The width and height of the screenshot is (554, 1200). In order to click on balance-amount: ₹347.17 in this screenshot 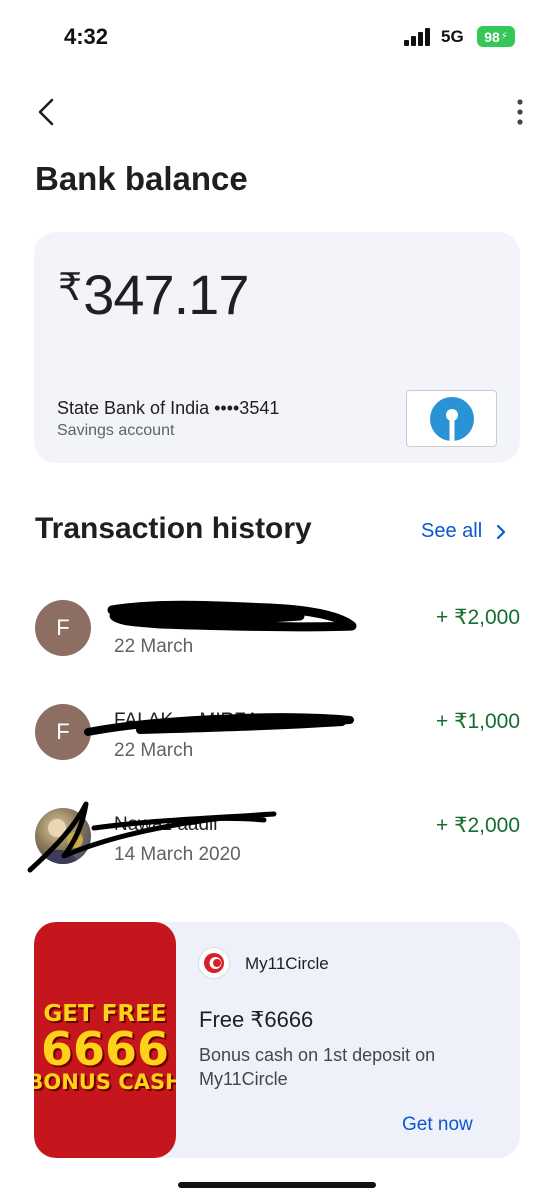, I will do `click(153, 294)`.